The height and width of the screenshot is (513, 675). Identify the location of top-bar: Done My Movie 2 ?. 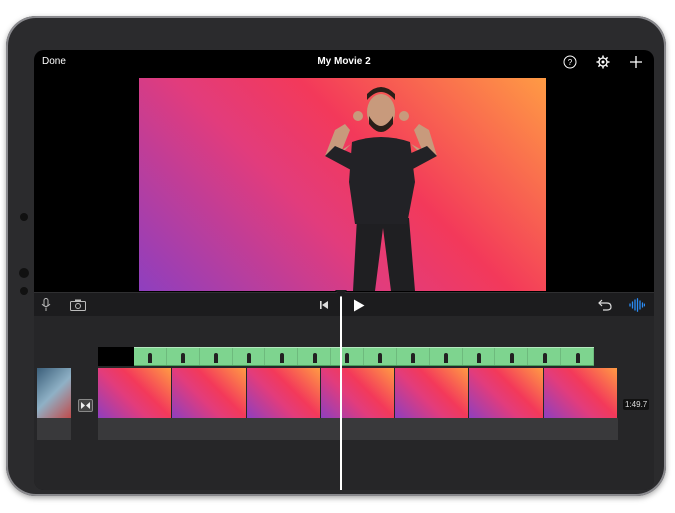
(344, 63).